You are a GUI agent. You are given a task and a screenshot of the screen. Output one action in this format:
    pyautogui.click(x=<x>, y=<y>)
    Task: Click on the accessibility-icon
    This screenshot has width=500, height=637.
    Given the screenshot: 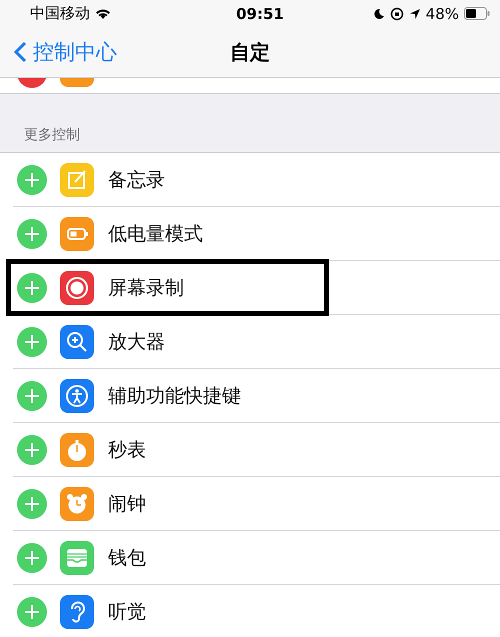 What is the action you would take?
    pyautogui.click(x=77, y=395)
    